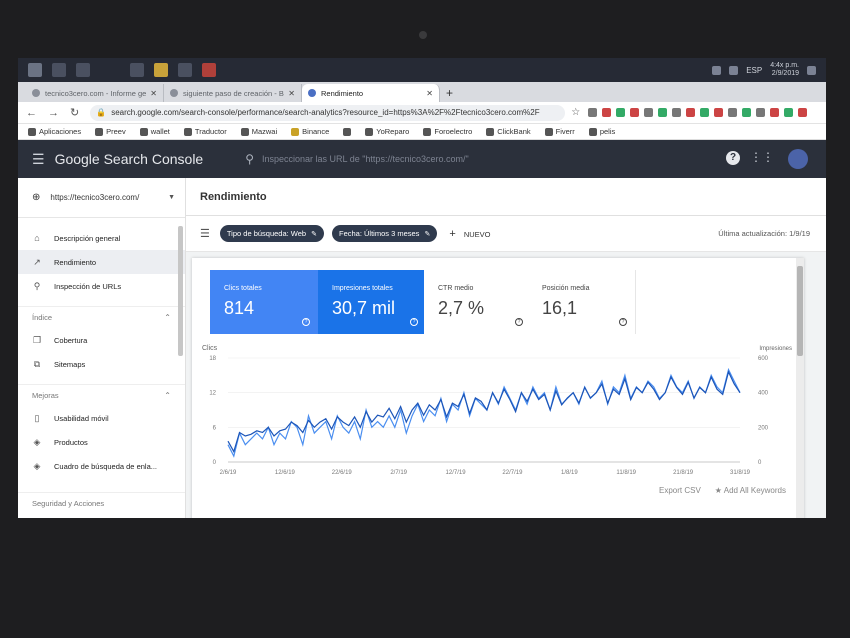 Image resolution: width=850 pixels, height=638 pixels. Describe the element at coordinates (449, 93) in the screenshot. I see `new-tab-icon: +` at that location.